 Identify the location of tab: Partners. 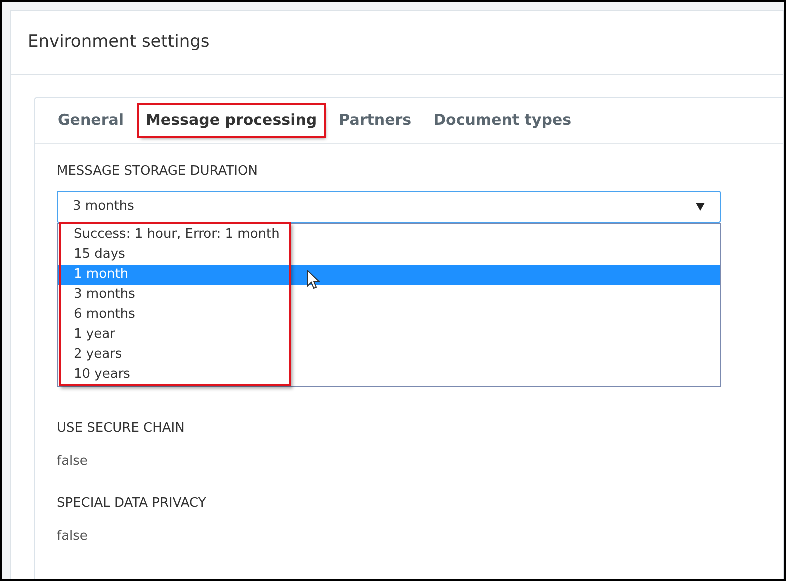
(375, 120).